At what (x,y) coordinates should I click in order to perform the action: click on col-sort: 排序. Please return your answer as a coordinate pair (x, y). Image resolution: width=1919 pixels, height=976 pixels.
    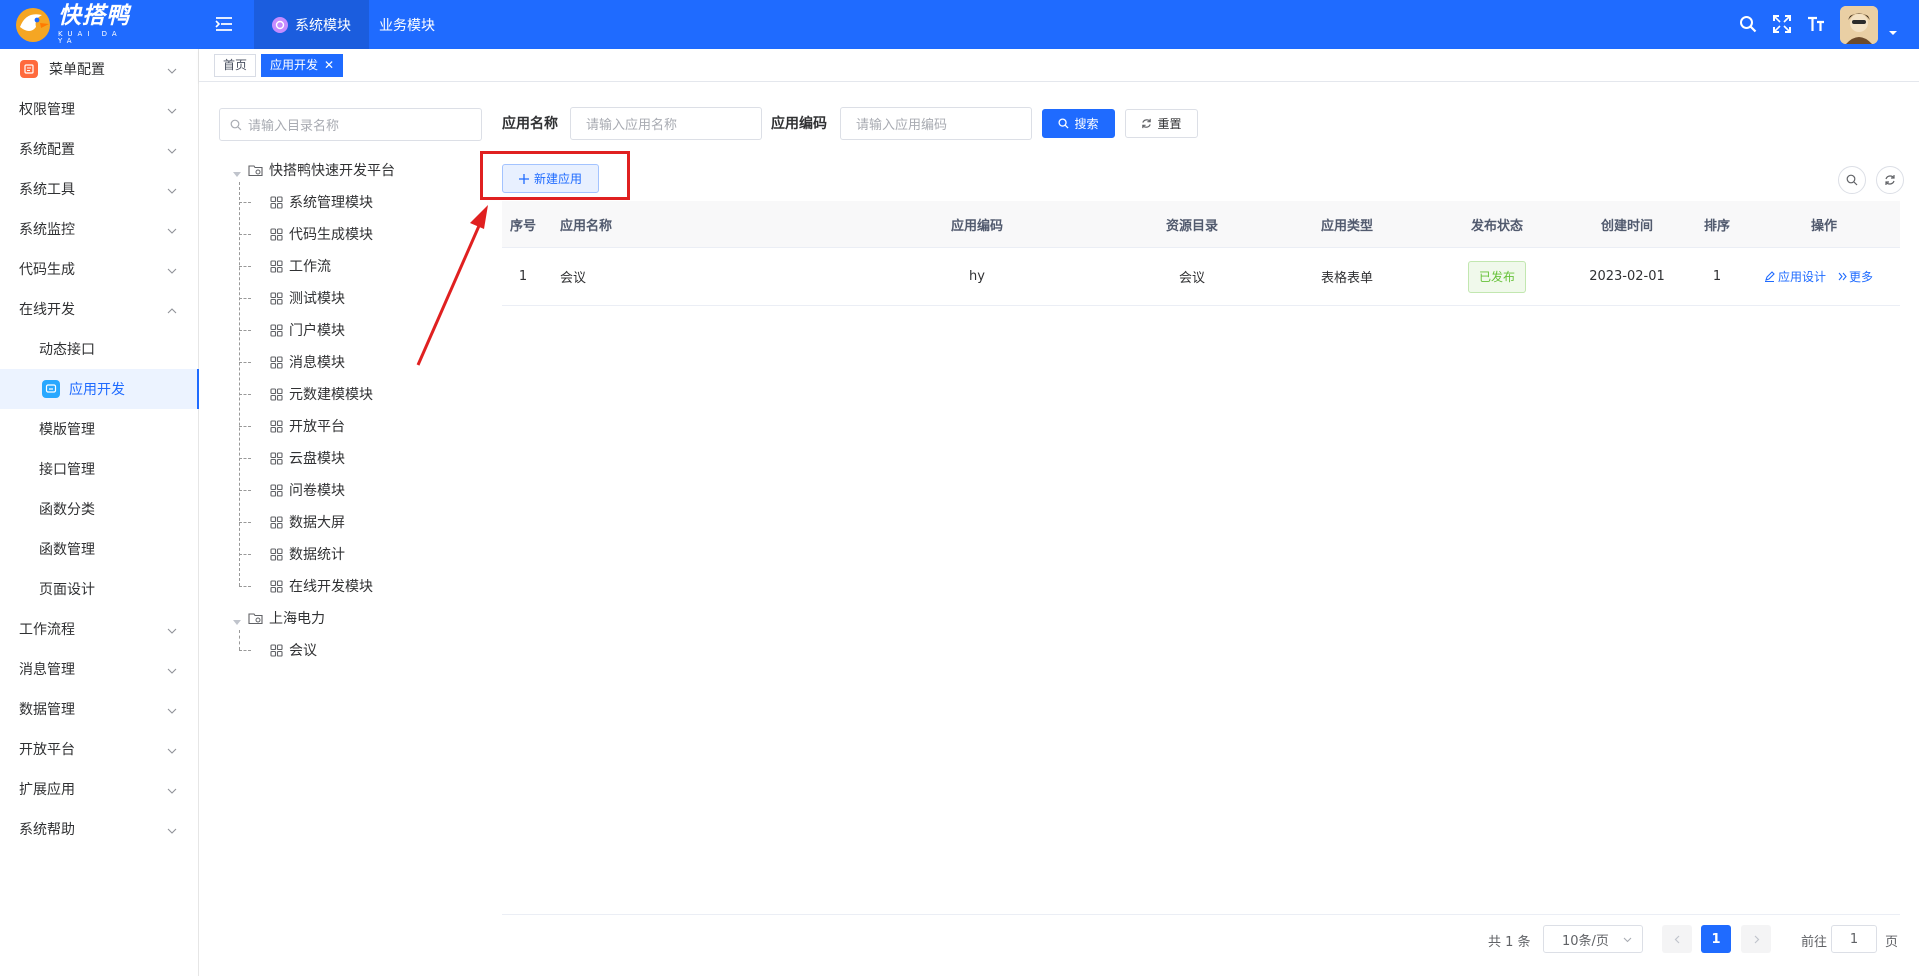
    Looking at the image, I should click on (1716, 226).